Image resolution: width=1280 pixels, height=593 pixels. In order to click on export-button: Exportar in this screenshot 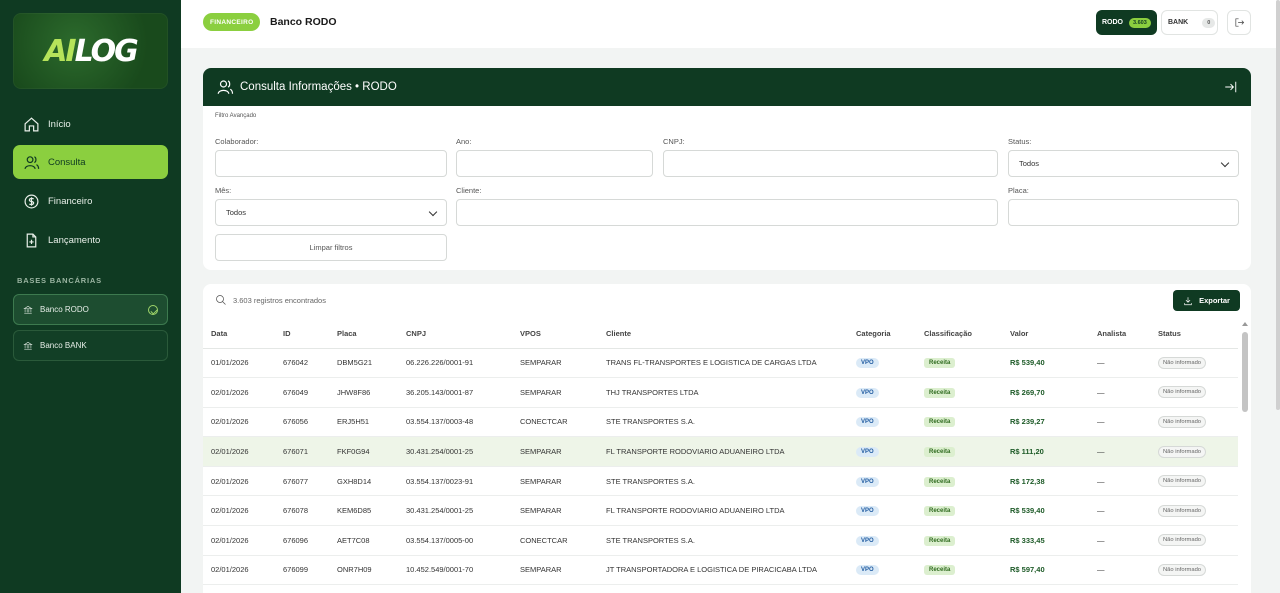, I will do `click(1206, 300)`.